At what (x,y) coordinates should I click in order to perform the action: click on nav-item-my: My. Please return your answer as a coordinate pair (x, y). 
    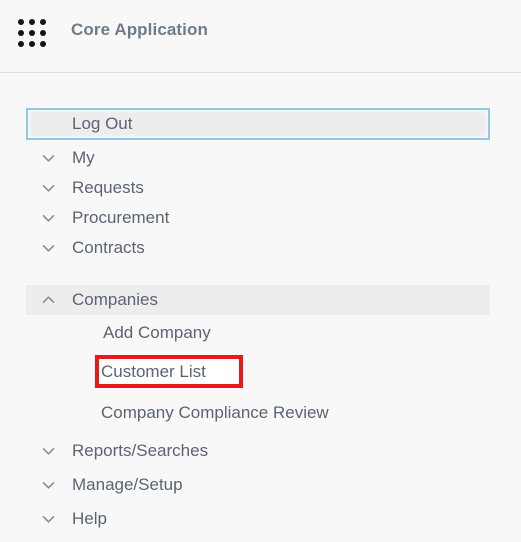
    Looking at the image, I should click on (260, 158).